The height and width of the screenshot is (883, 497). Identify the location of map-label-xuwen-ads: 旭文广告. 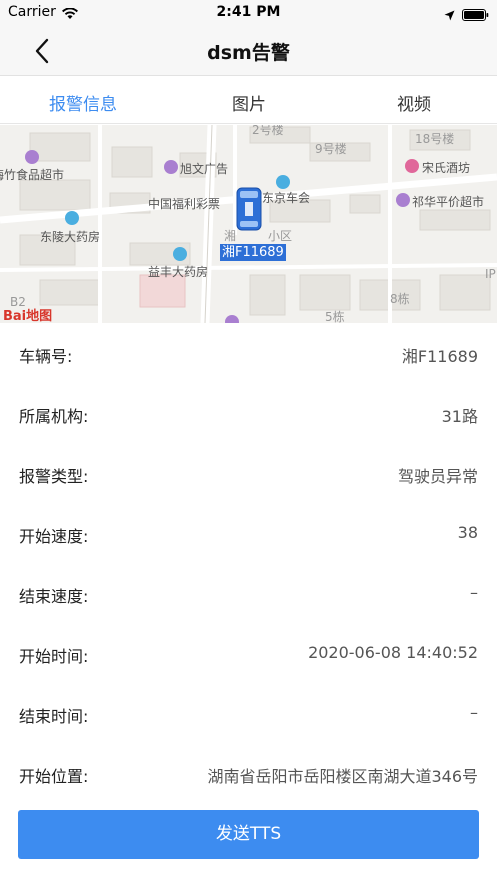
(204, 169).